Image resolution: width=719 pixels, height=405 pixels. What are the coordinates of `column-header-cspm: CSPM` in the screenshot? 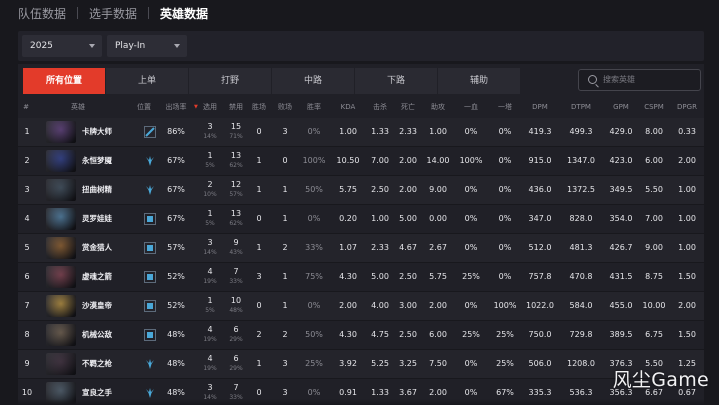 It's located at (654, 107).